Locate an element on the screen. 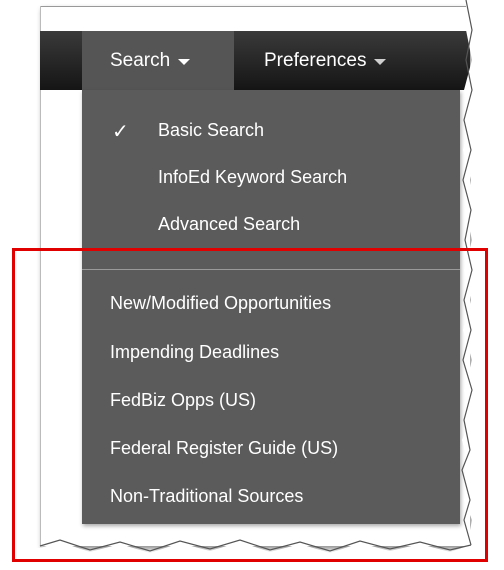  menu-item-advanced-search: Advanced Search is located at coordinates (271, 224).